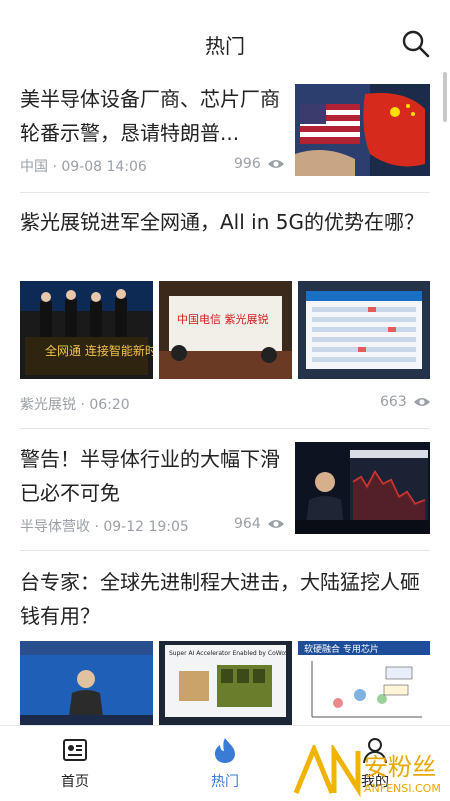  I want to click on article-time: 09-12 19:05, so click(146, 527).